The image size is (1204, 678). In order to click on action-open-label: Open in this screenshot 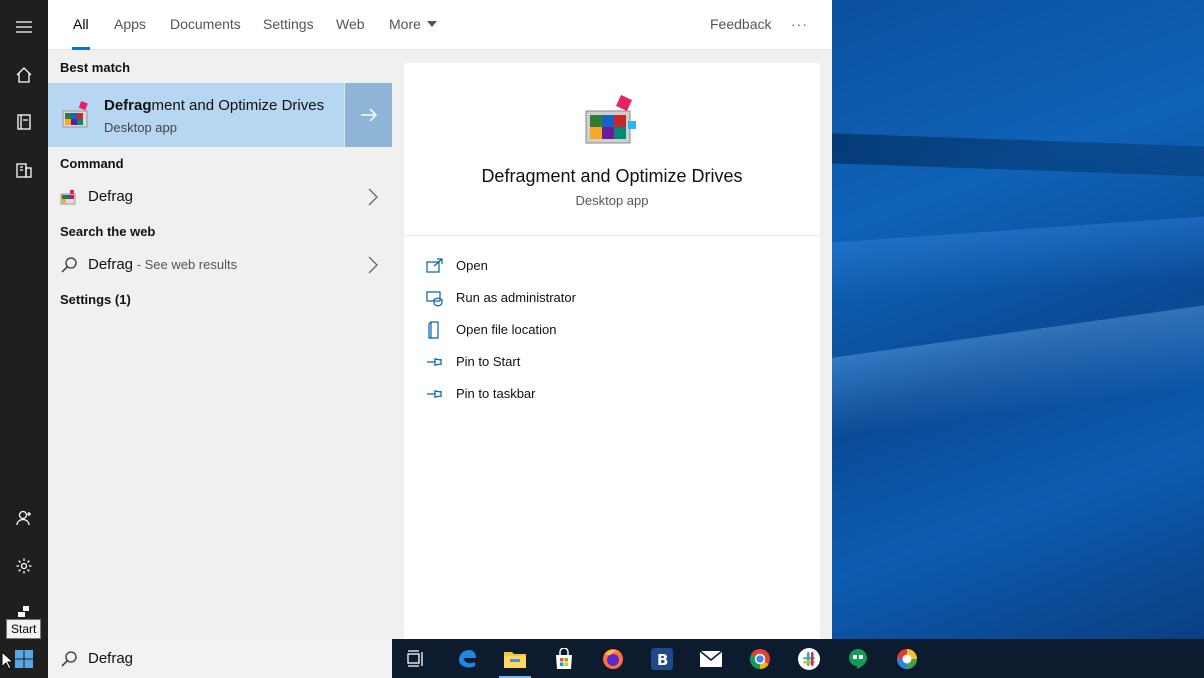, I will do `click(472, 265)`.